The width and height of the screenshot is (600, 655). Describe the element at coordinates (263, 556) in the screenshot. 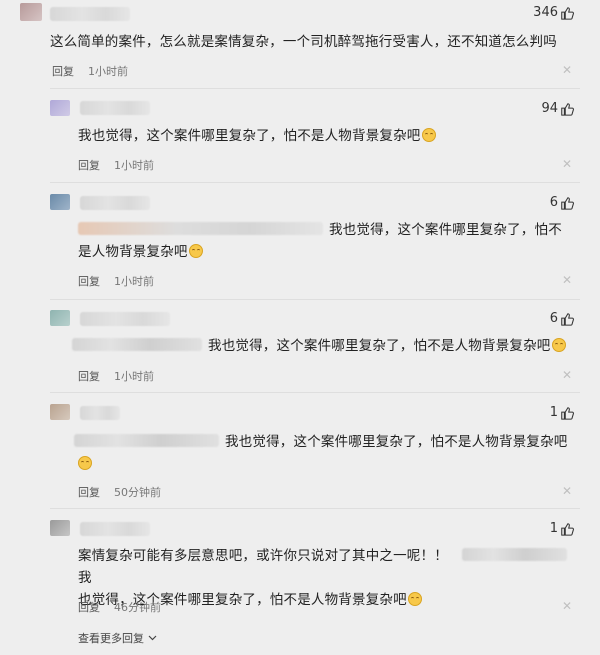

I see `comment-text-line1: 案情复杂可能有多层意思吧，或许你只说对了其中之一呢！！` at that location.